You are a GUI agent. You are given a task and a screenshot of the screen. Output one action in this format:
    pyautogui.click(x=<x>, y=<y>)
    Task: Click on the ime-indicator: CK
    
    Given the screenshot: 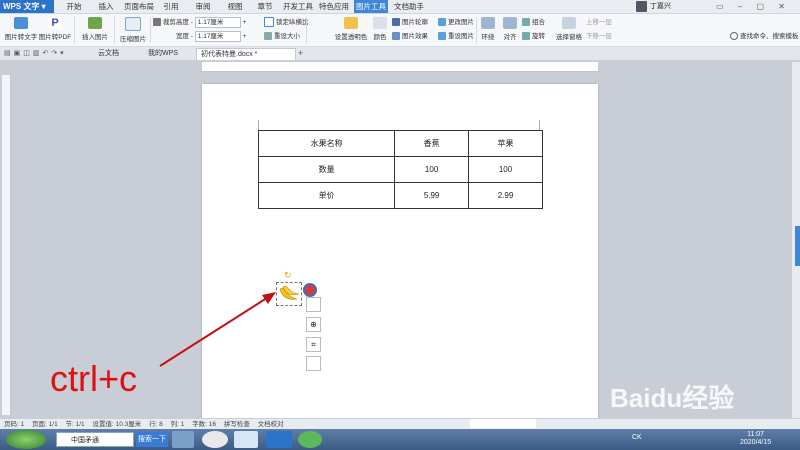 What is the action you would take?
    pyautogui.click(x=637, y=437)
    